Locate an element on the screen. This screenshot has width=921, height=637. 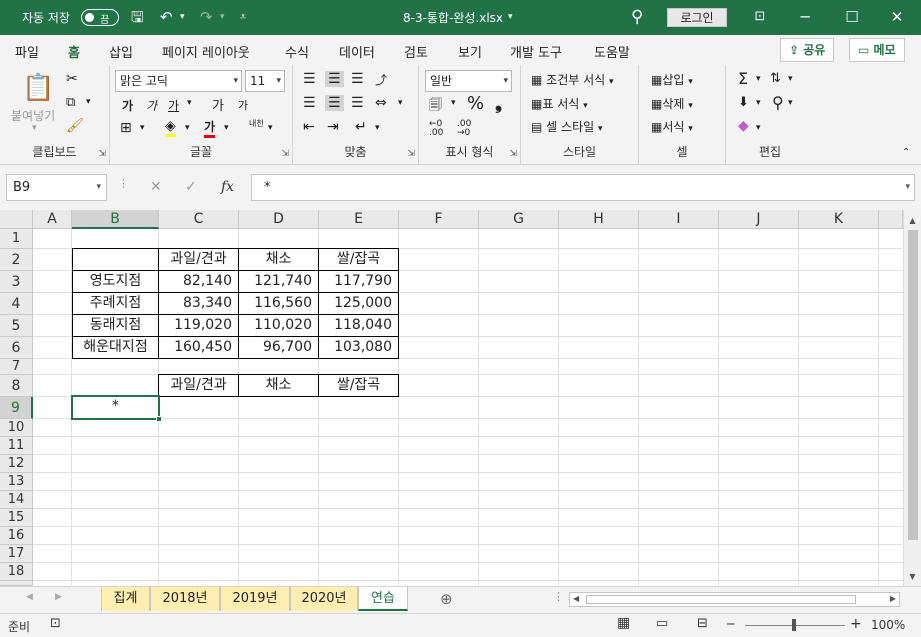
table-header-cell: 채소 is located at coordinates (278, 259).